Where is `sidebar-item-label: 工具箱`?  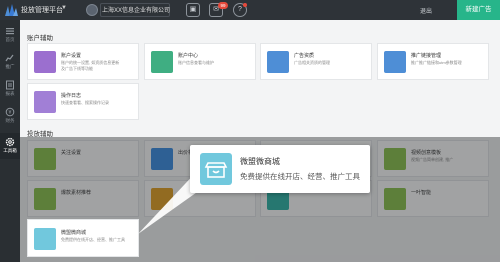 sidebar-item-label: 工具箱 is located at coordinates (10, 150).